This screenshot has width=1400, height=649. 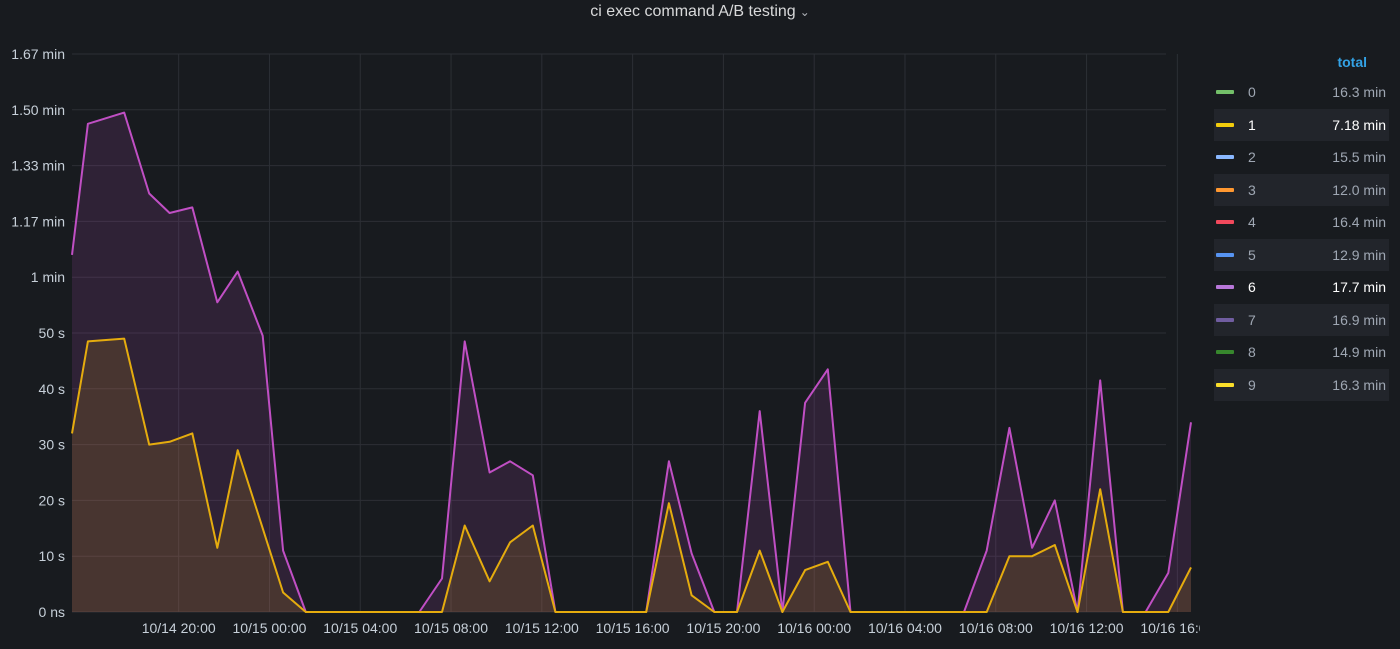 I want to click on legend-series-name: 0, so click(x=1252, y=92).